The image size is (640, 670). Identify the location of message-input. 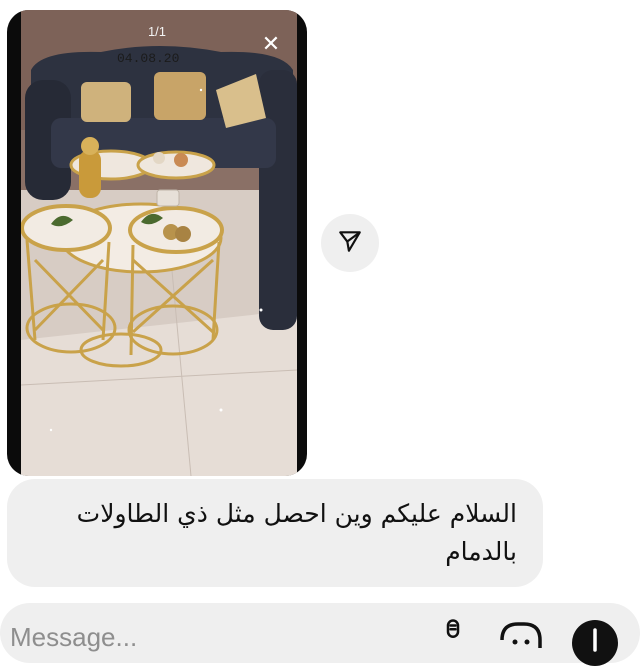
(160, 637).